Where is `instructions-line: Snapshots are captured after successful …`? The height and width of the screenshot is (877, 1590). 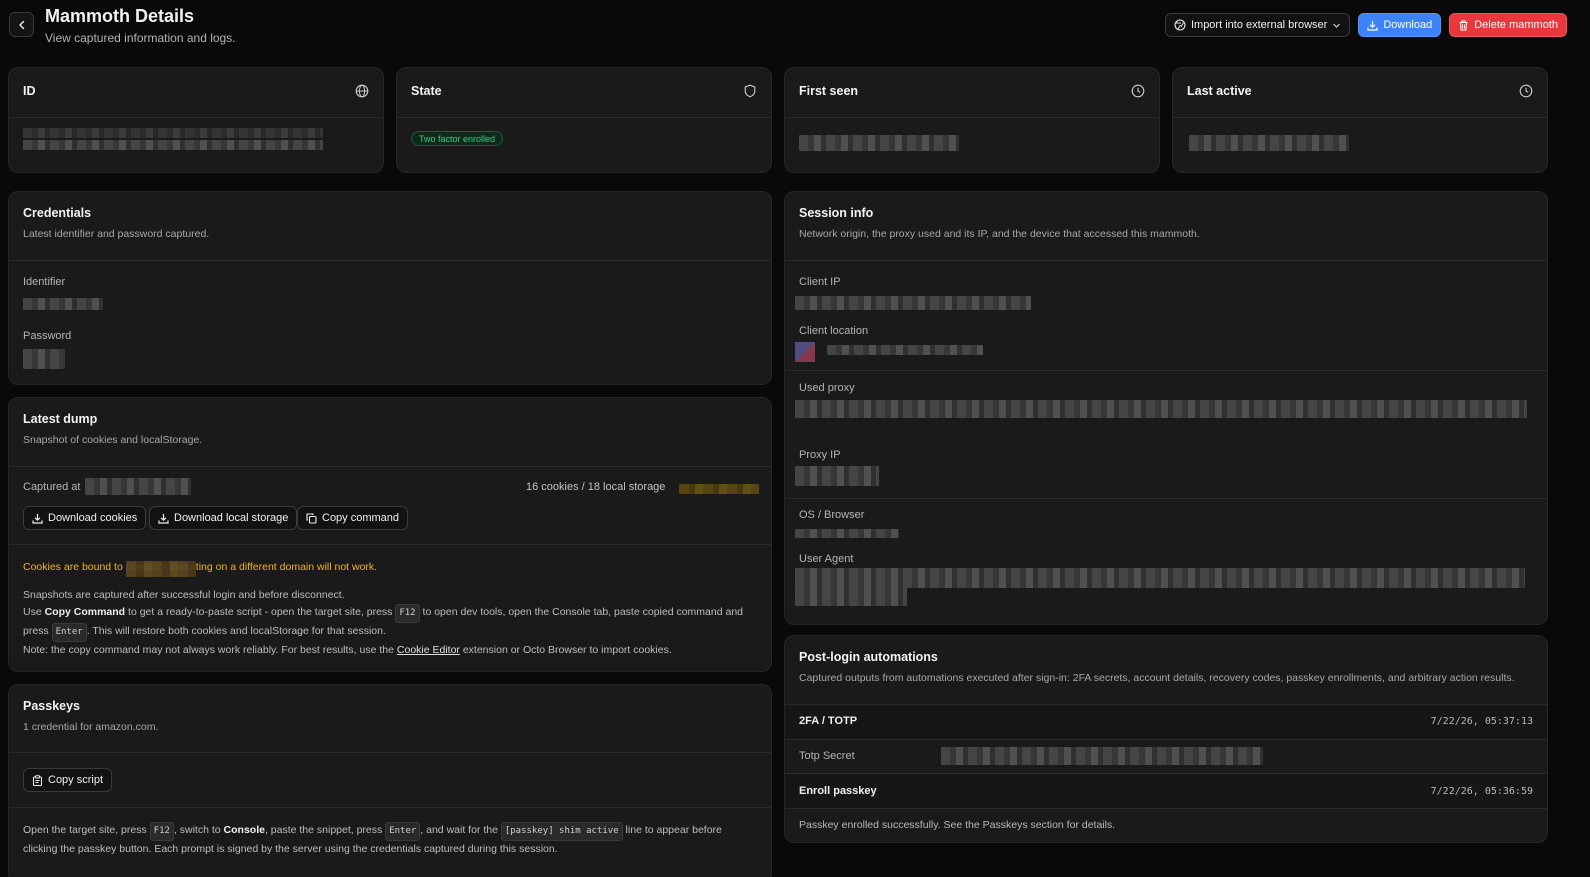 instructions-line: Snapshots are captured after successful … is located at coordinates (184, 595).